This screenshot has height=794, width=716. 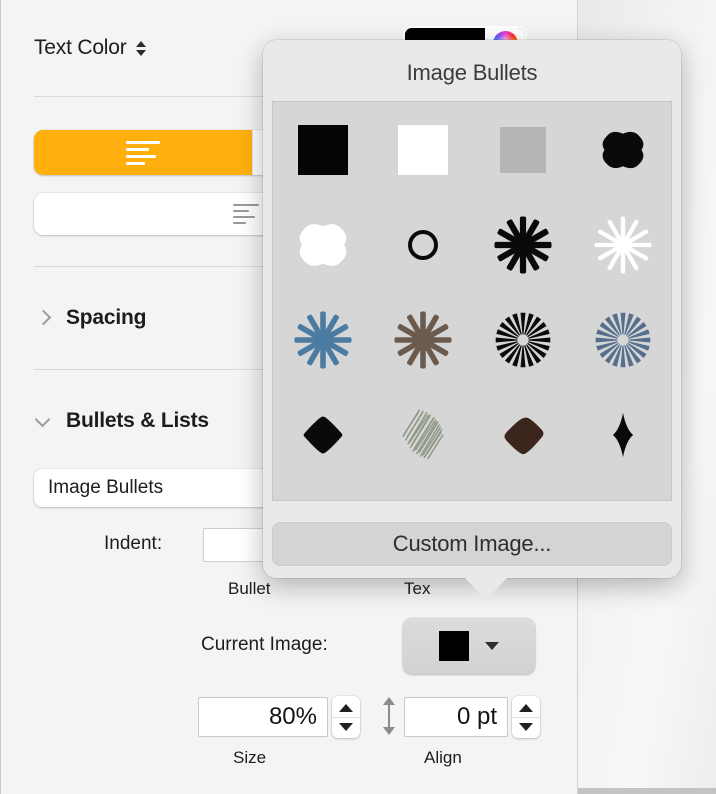 I want to click on black-sunburst-bullet, so click(x=523, y=339).